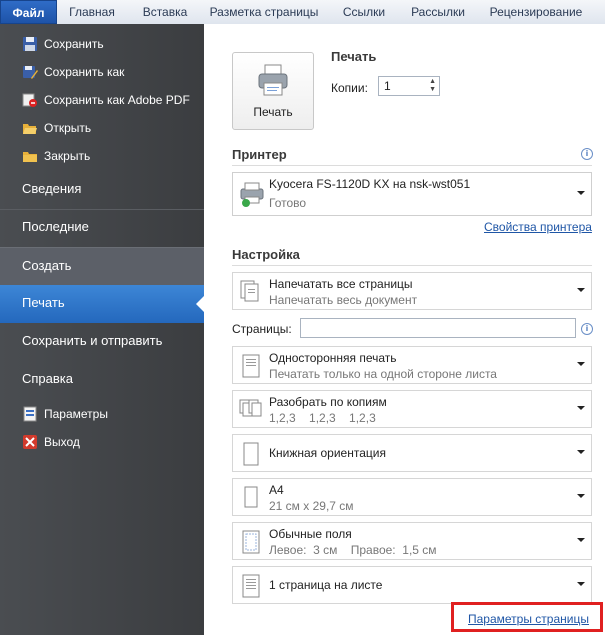  Describe the element at coordinates (409, 86) in the screenshot. I see `copies-stepper: 1 ▲ ▼` at that location.